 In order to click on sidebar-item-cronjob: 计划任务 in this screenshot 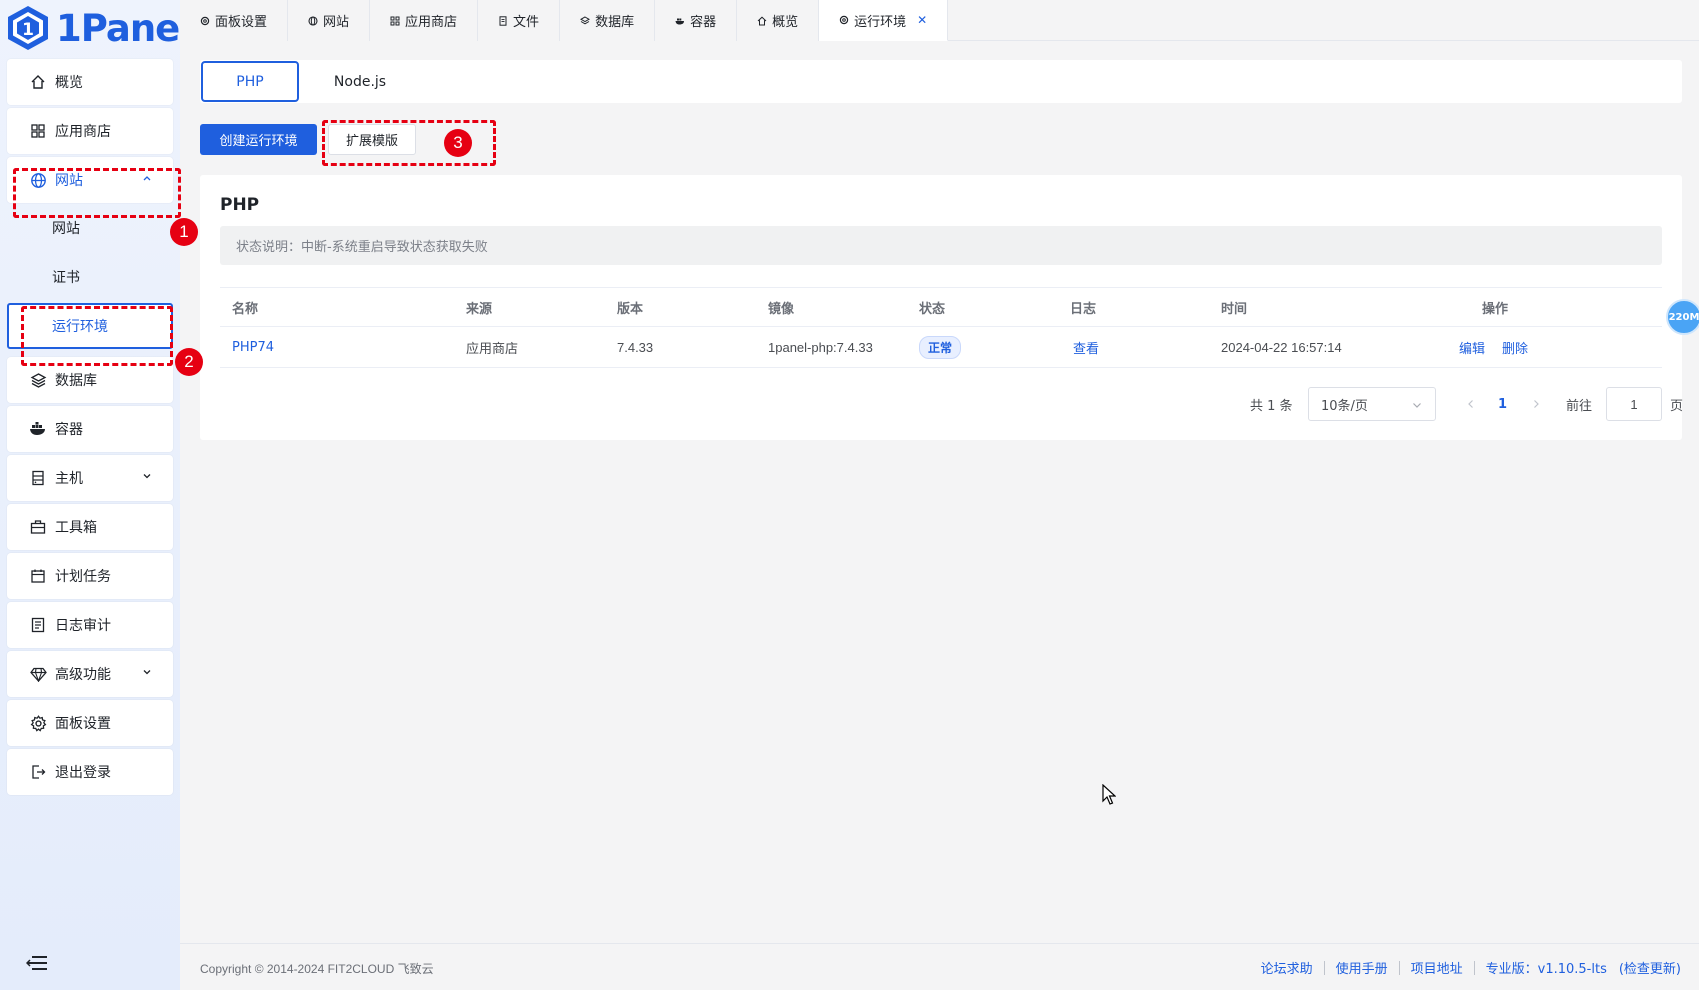, I will do `click(90, 576)`.